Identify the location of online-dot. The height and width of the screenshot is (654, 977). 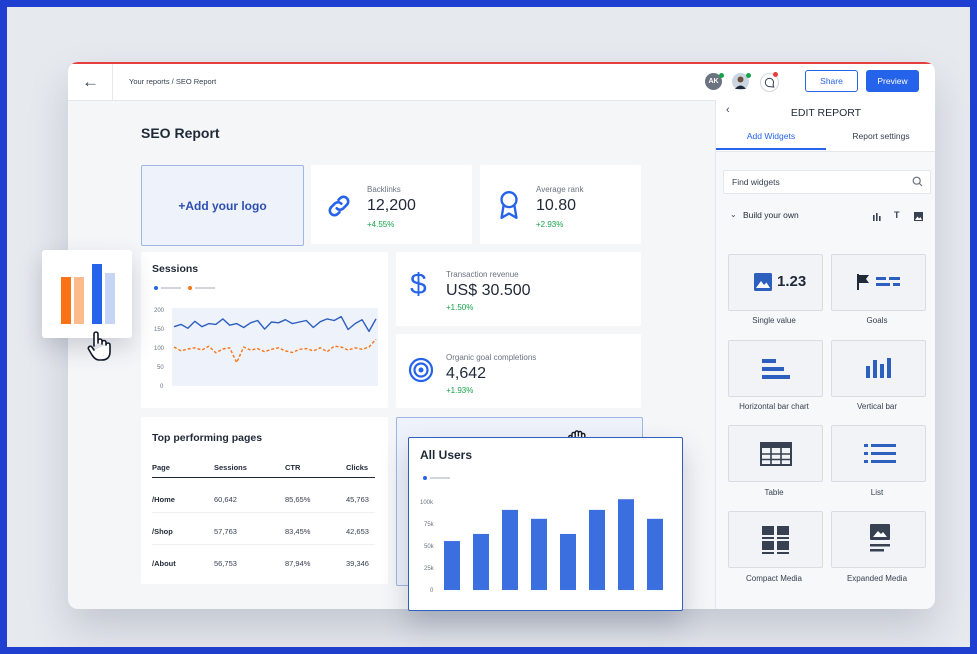
(721, 75).